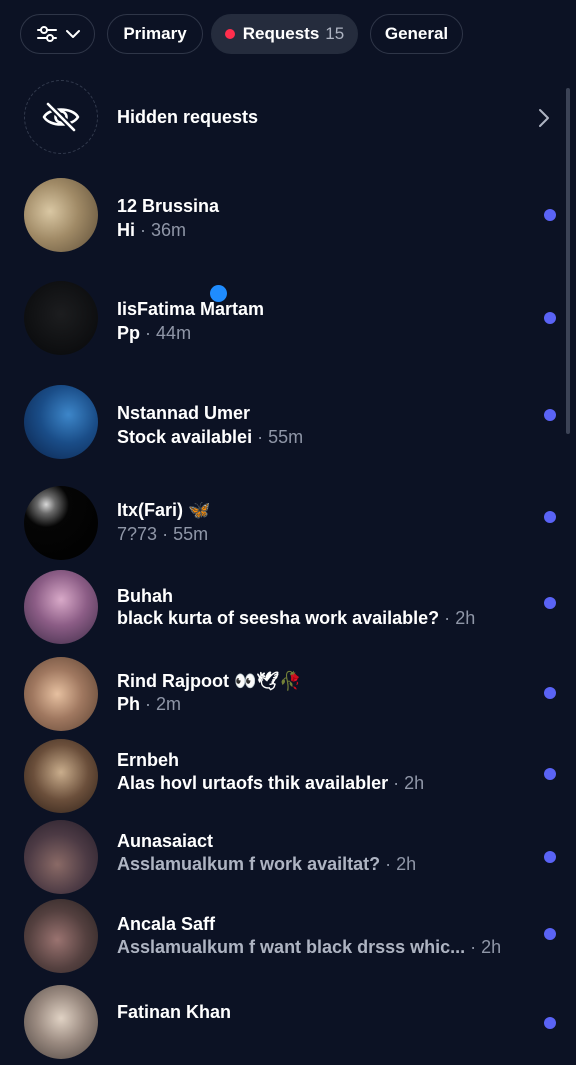 The width and height of the screenshot is (576, 1065). Describe the element at coordinates (165, 841) in the screenshot. I see `sender-name: Aunasaiact` at that location.